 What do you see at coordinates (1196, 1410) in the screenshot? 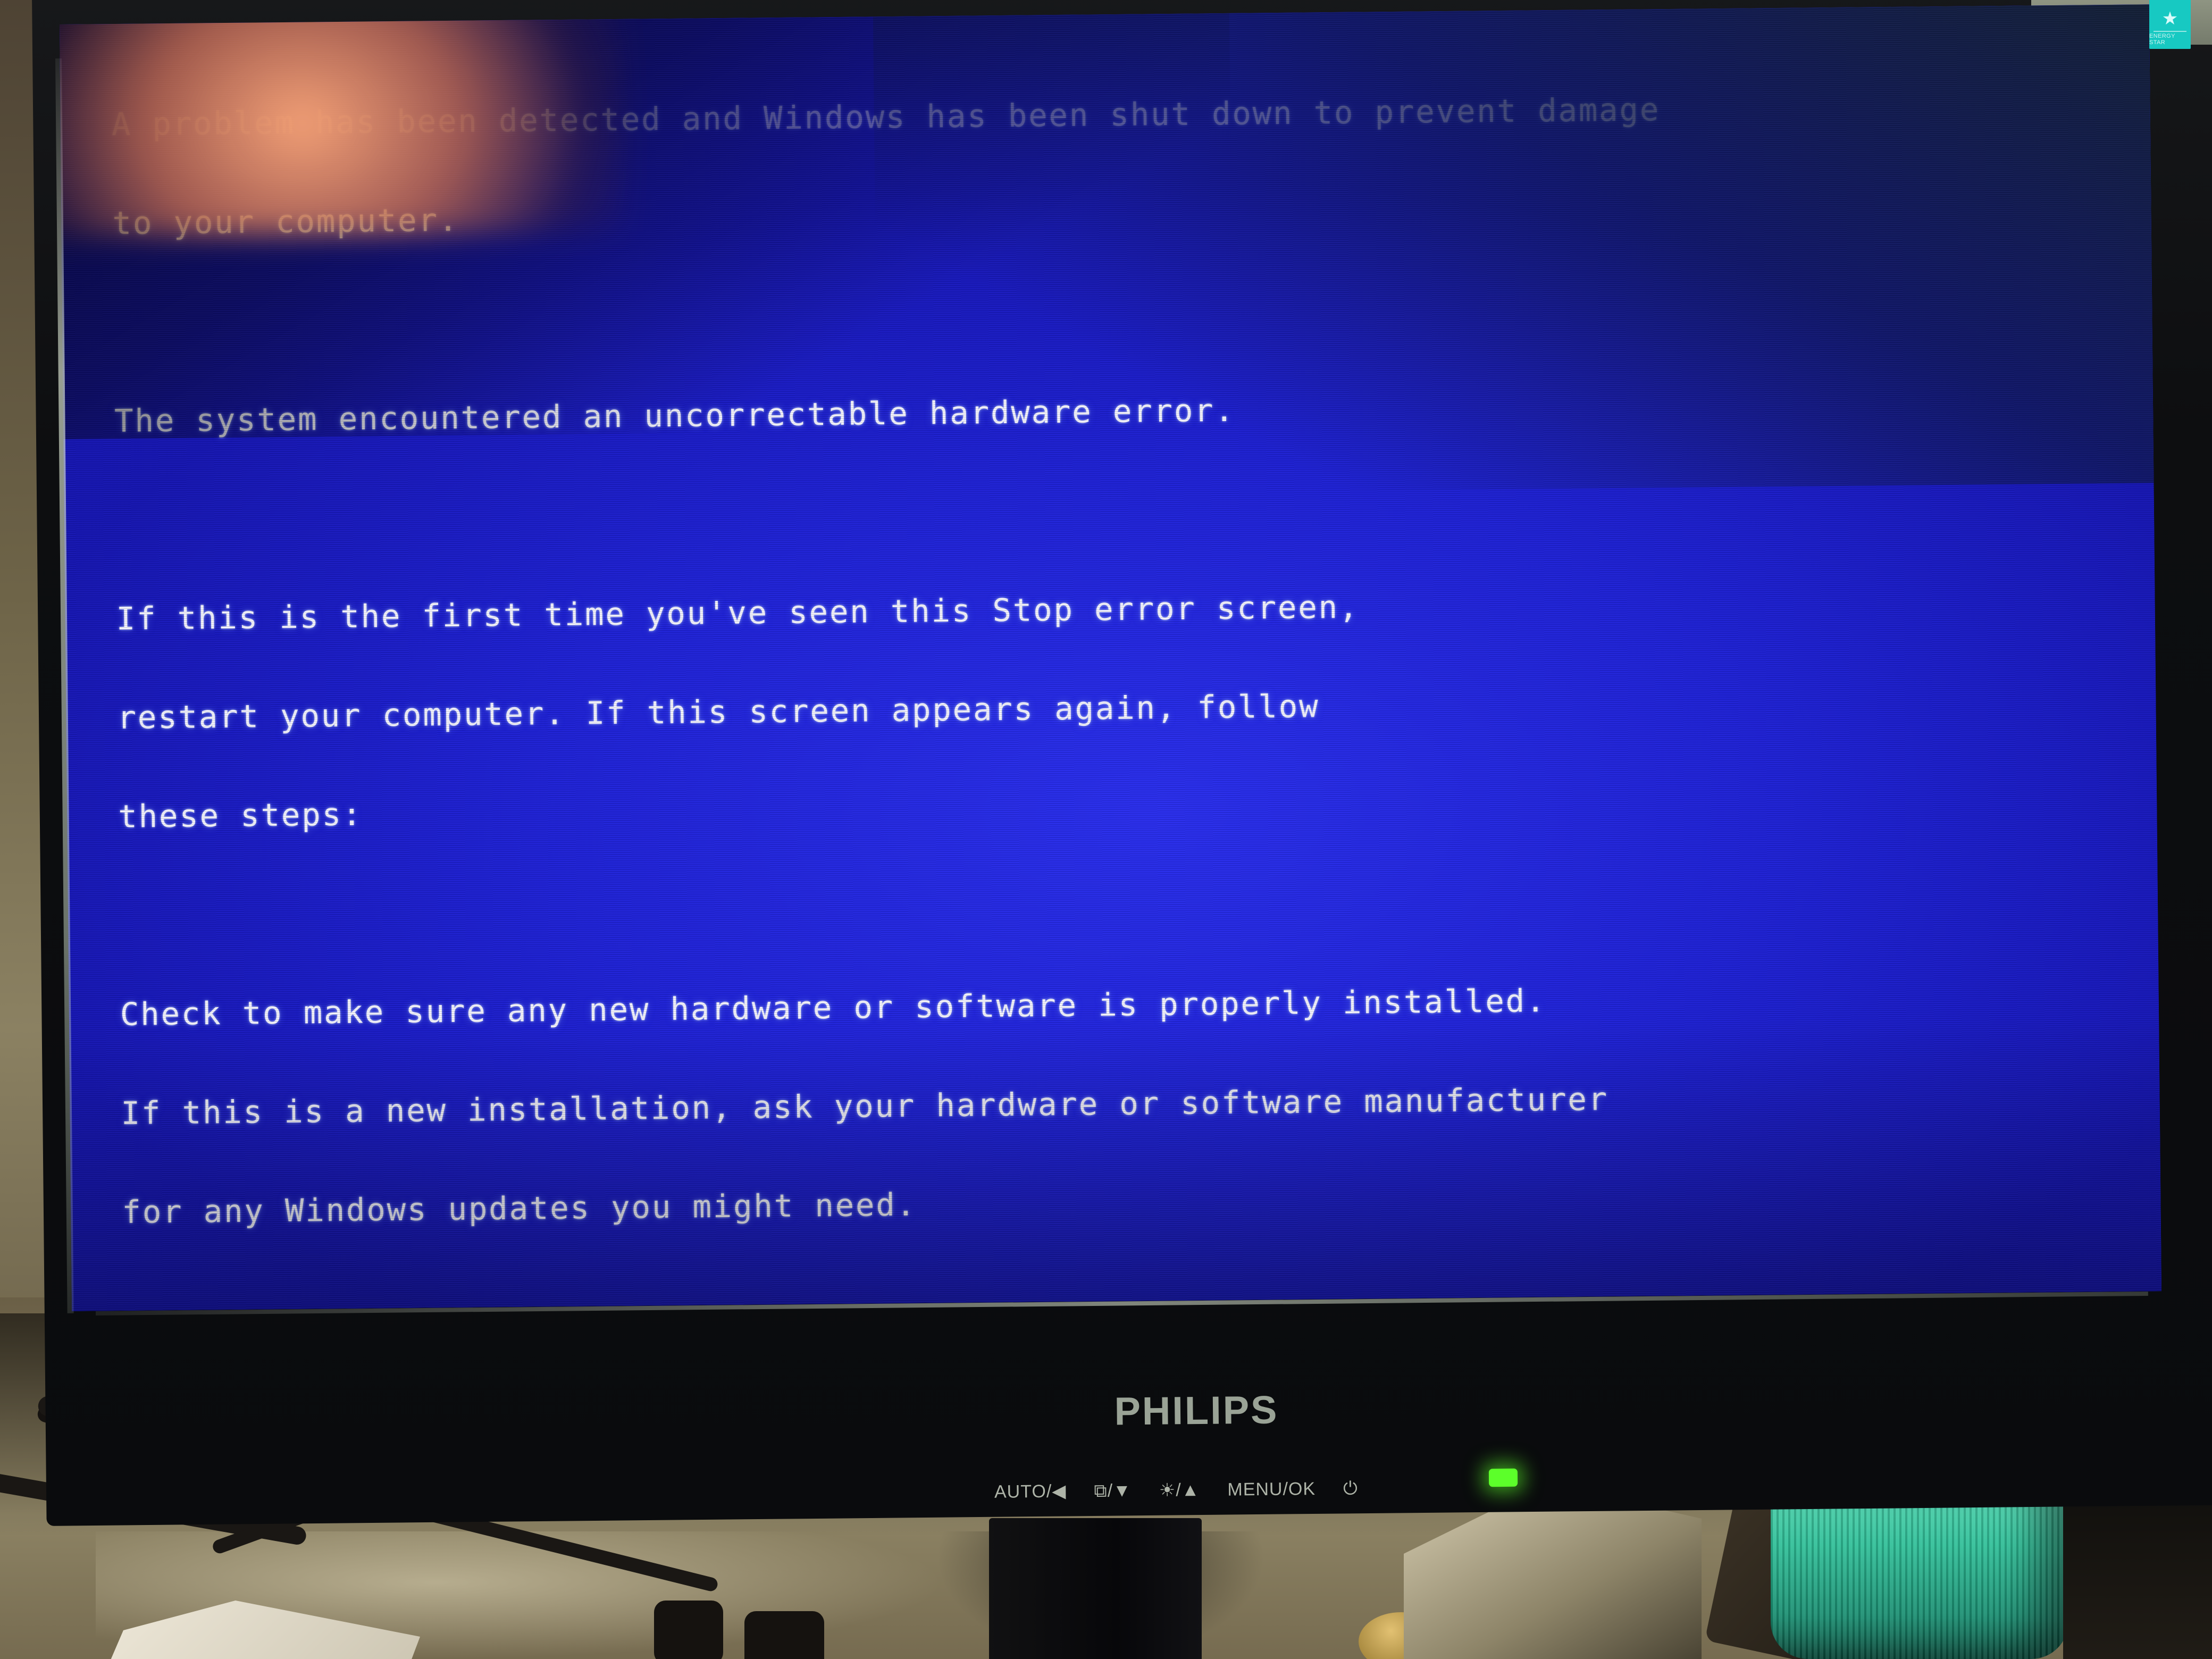
I see `philips-logo: PHILIPS` at bounding box center [1196, 1410].